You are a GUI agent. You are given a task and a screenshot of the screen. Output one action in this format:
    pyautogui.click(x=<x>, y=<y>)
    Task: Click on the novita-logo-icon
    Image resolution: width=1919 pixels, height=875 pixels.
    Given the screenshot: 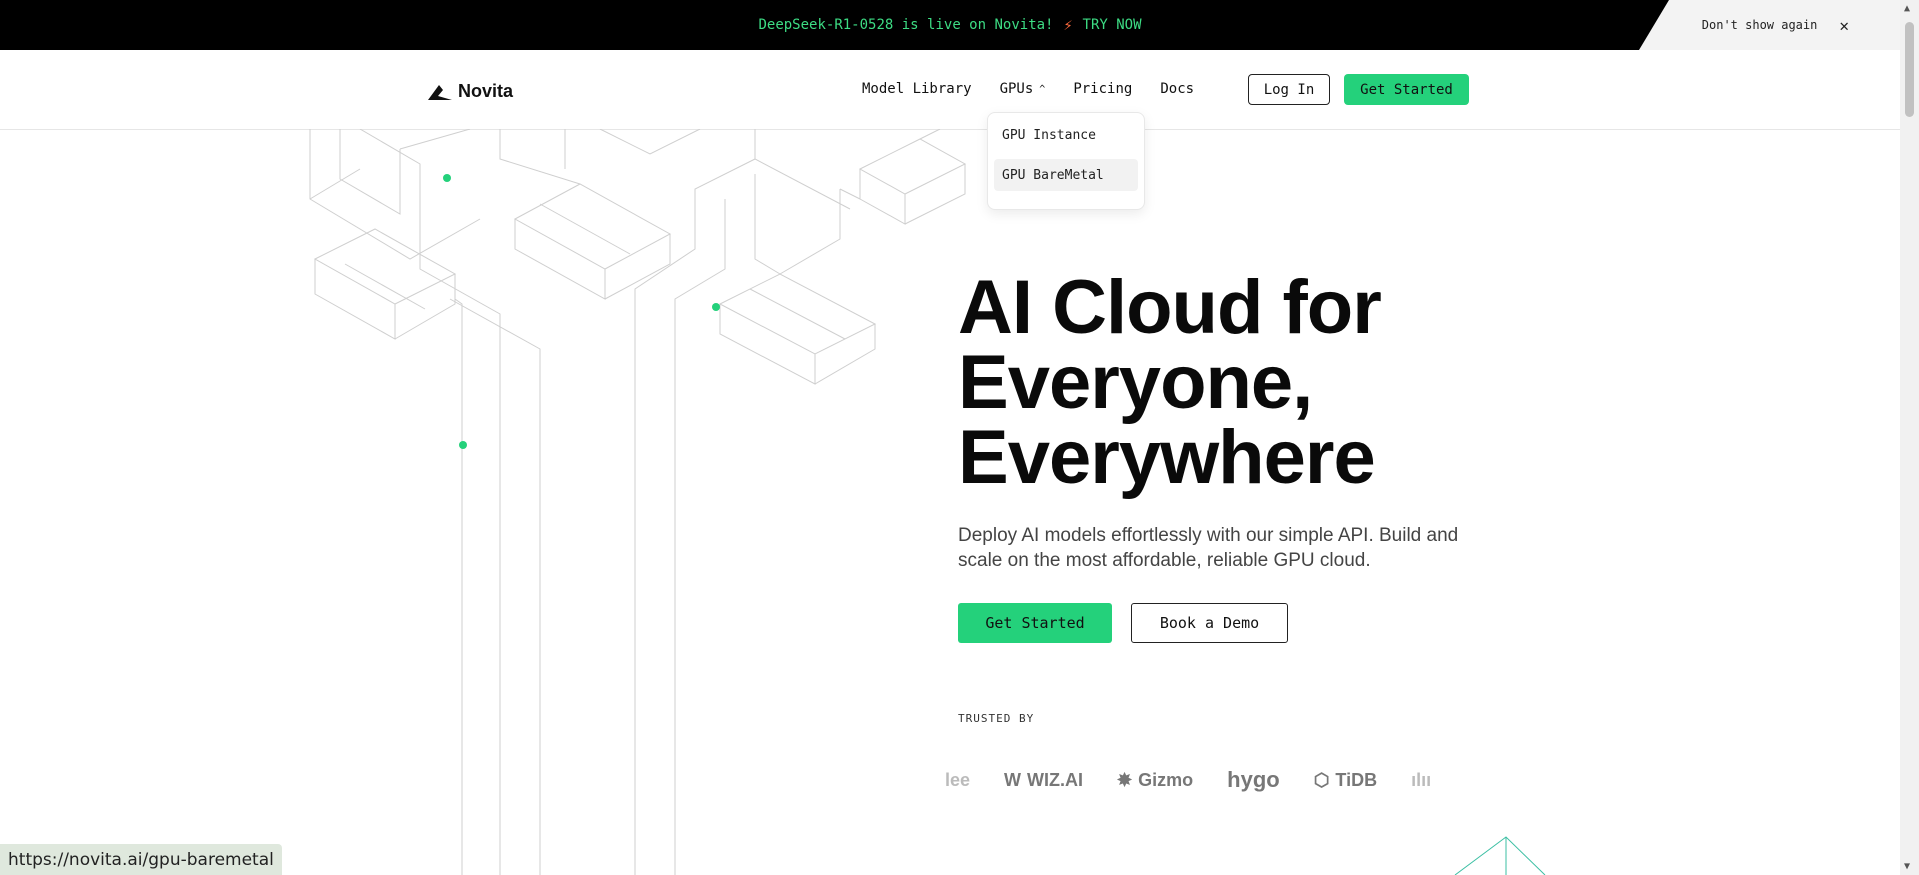 What is the action you would take?
    pyautogui.click(x=440, y=92)
    